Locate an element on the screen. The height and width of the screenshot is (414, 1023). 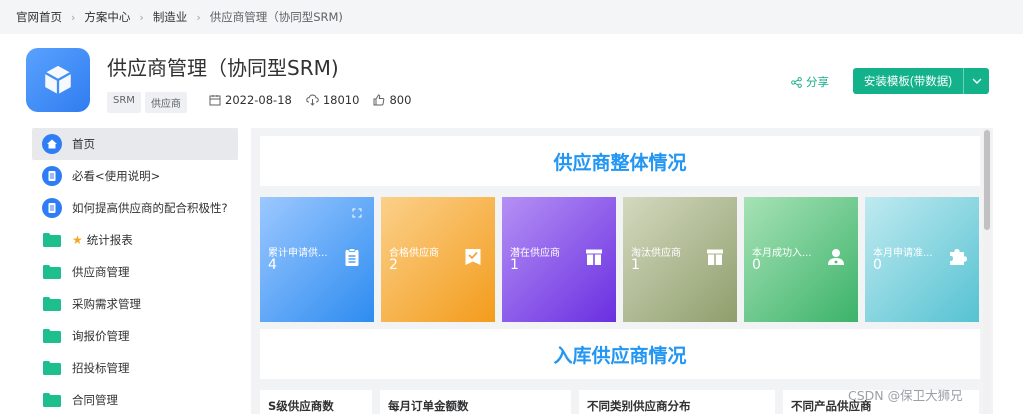
calendar-icon is located at coordinates (215, 100).